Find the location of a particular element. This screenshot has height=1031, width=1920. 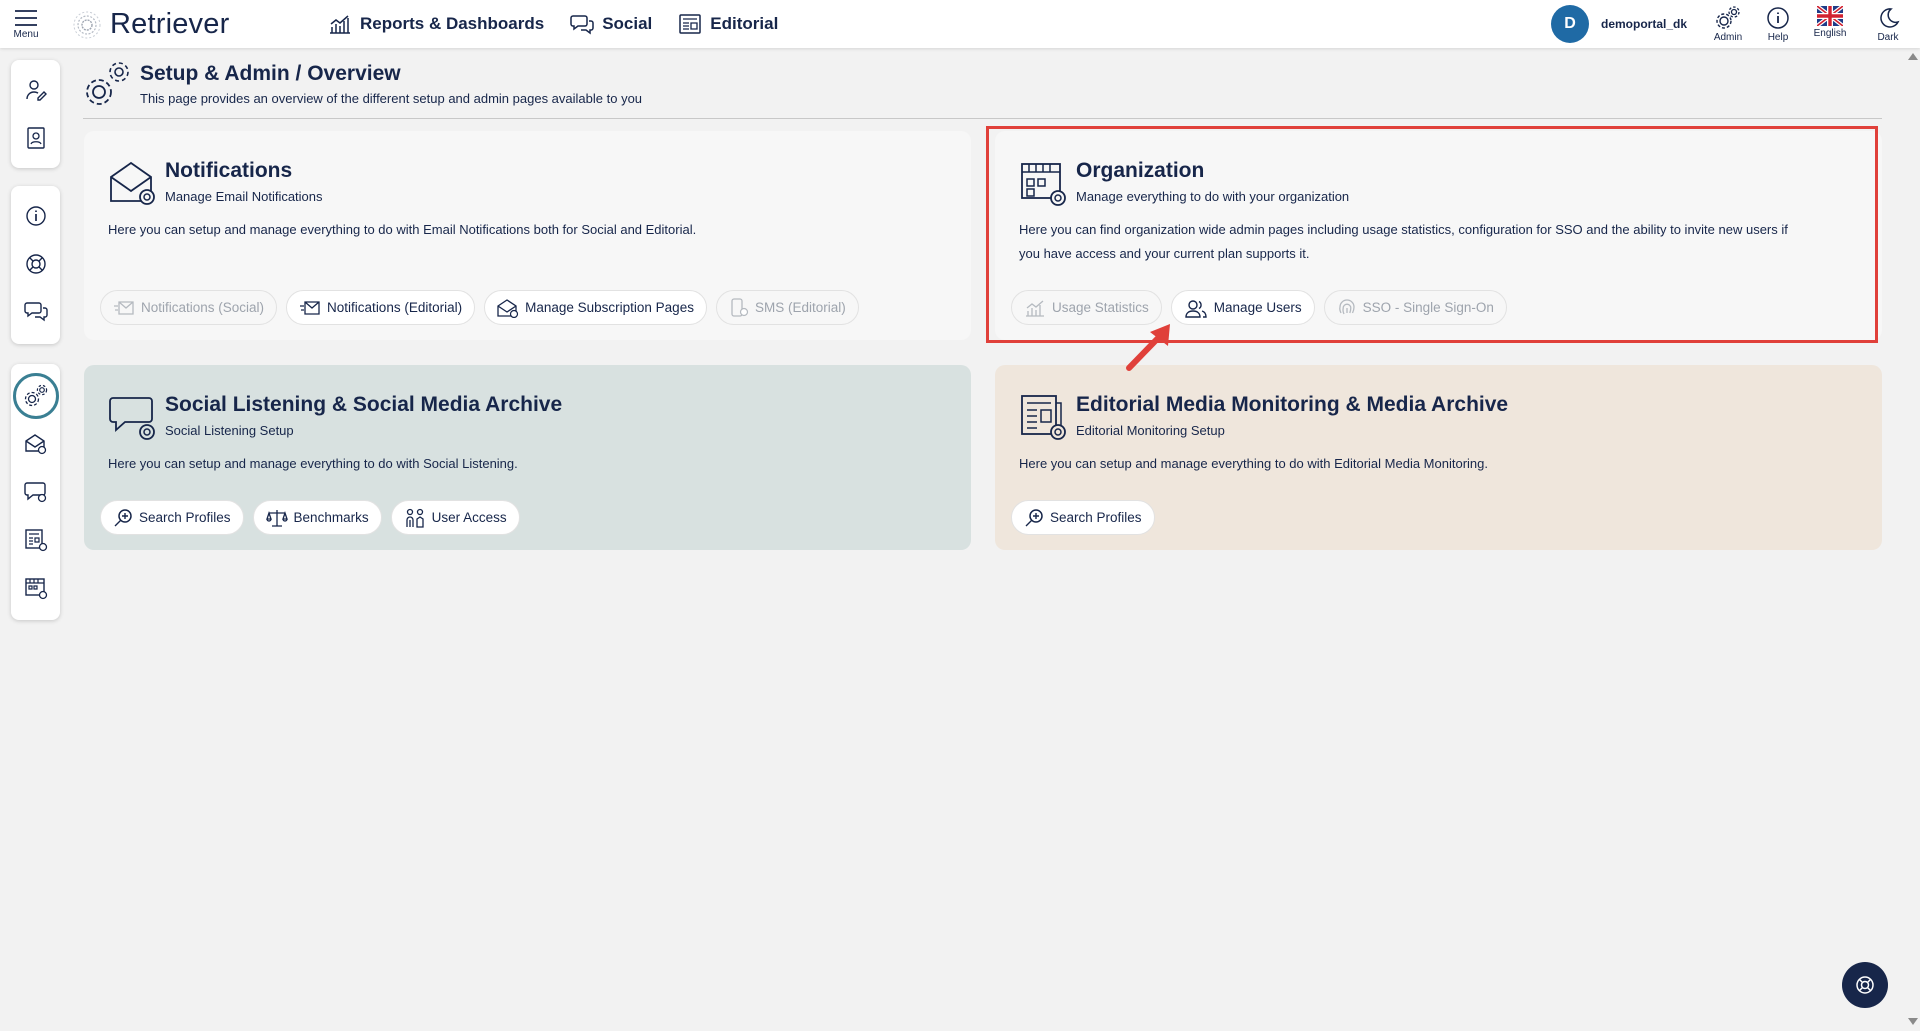

rail-support-button is located at coordinates (35, 264).